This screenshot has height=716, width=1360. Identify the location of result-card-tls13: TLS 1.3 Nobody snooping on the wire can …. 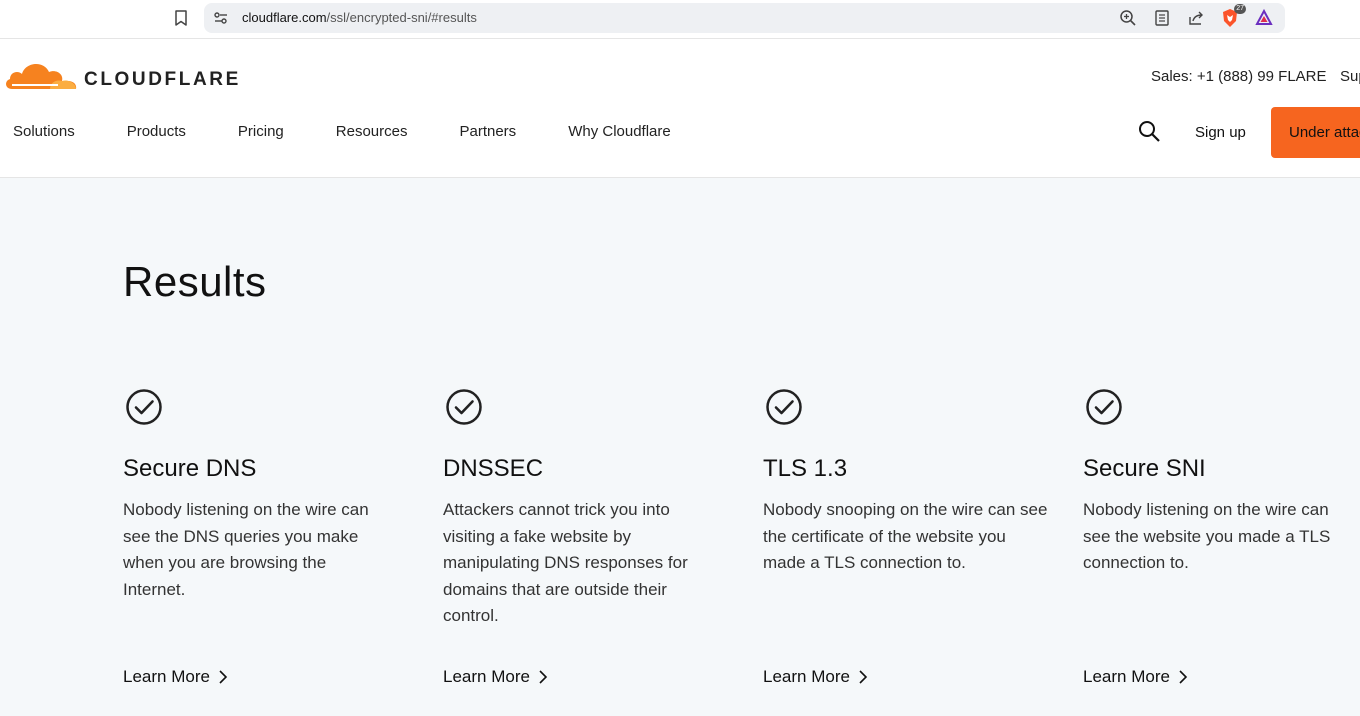
(905, 482).